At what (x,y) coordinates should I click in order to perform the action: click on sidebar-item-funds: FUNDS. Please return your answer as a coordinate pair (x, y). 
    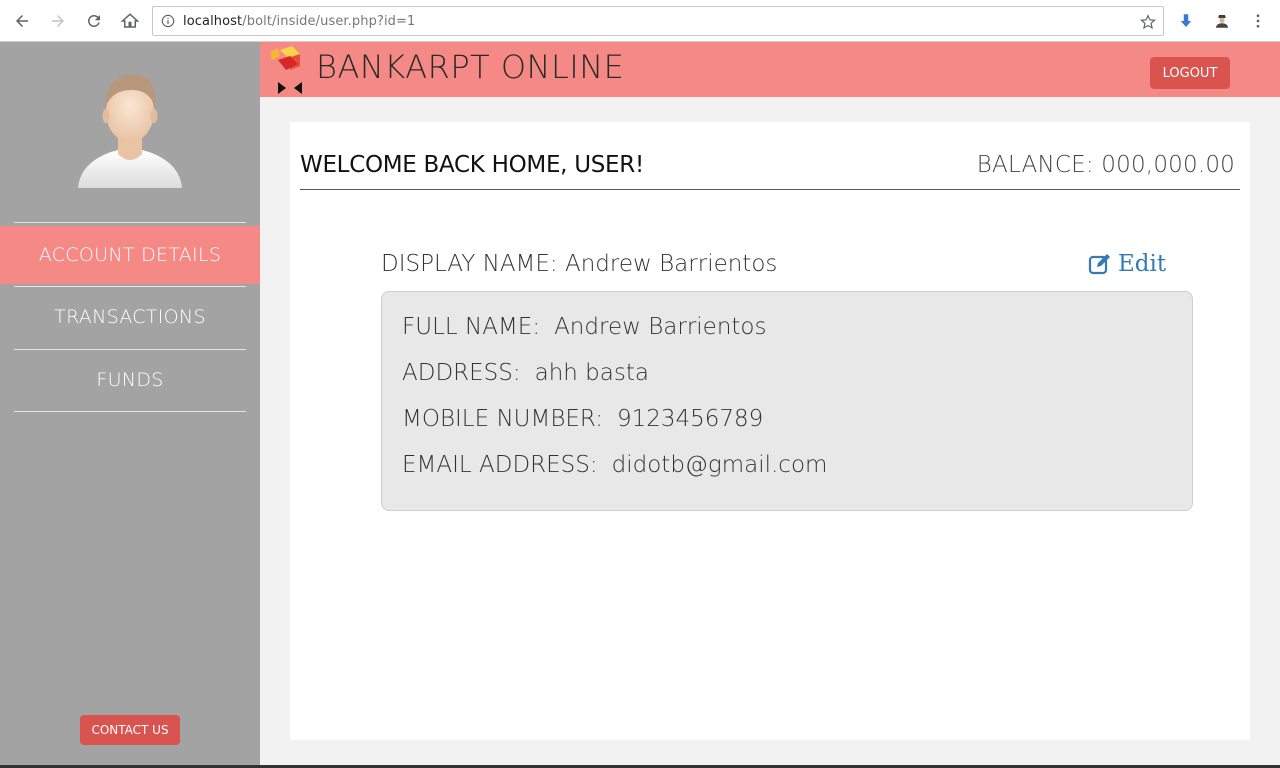
    Looking at the image, I should click on (130, 380).